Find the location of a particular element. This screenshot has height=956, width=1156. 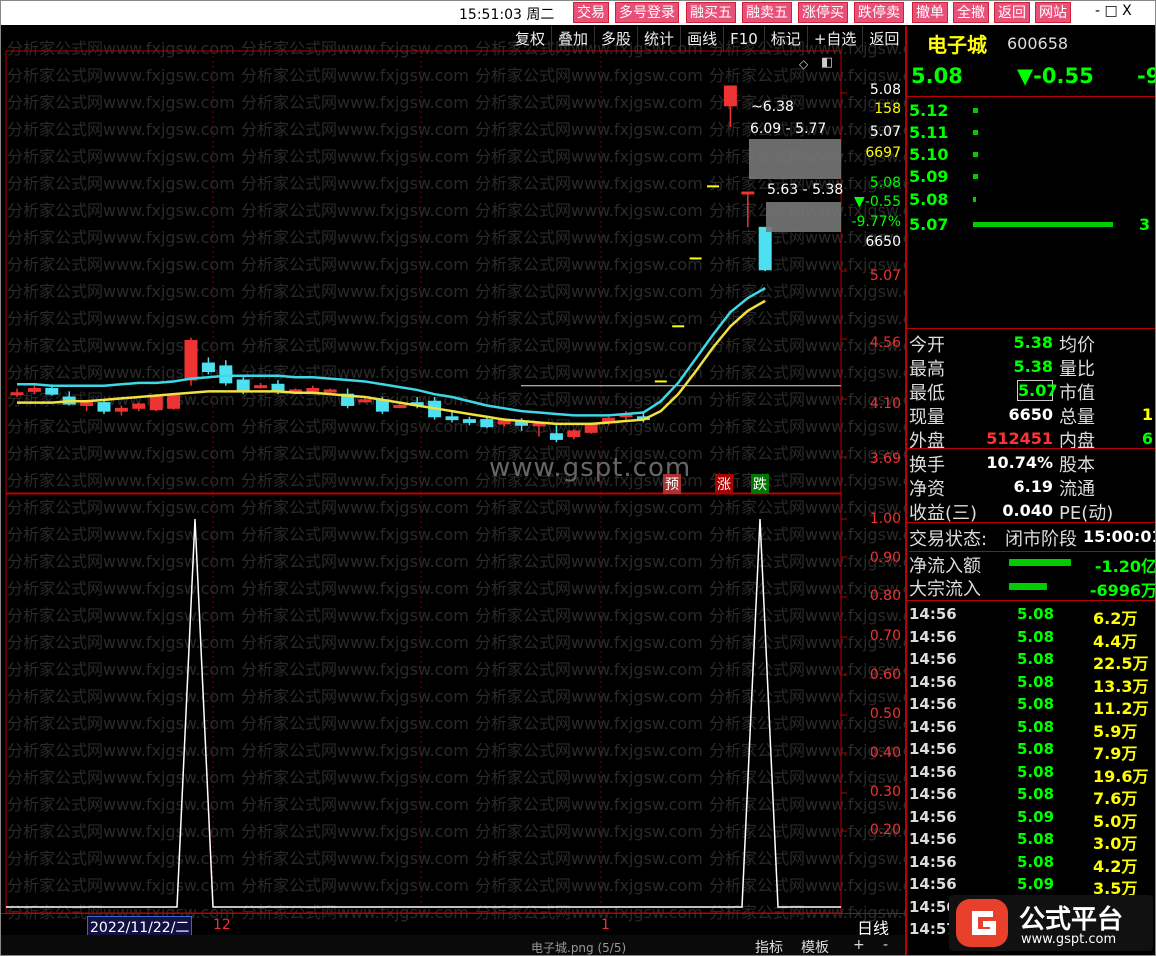

label-high: 最高 is located at coordinates (927, 369).